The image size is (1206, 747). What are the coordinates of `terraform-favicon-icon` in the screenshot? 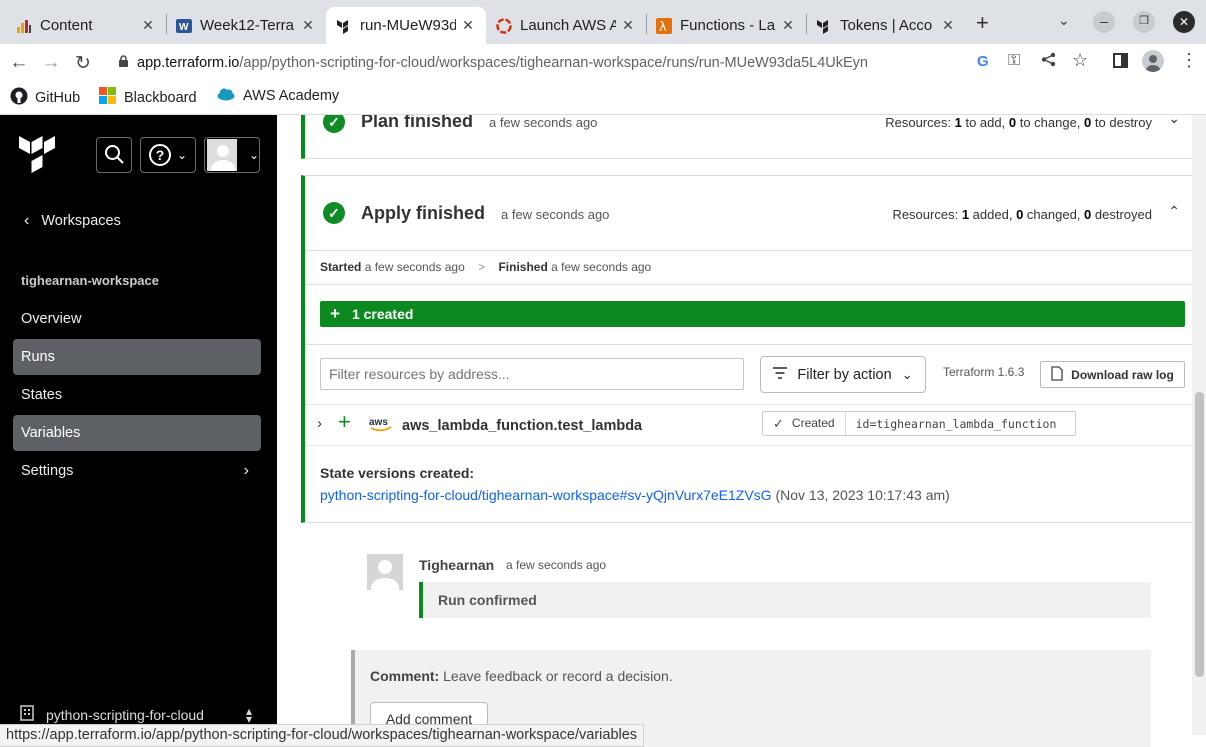 It's located at (344, 26).